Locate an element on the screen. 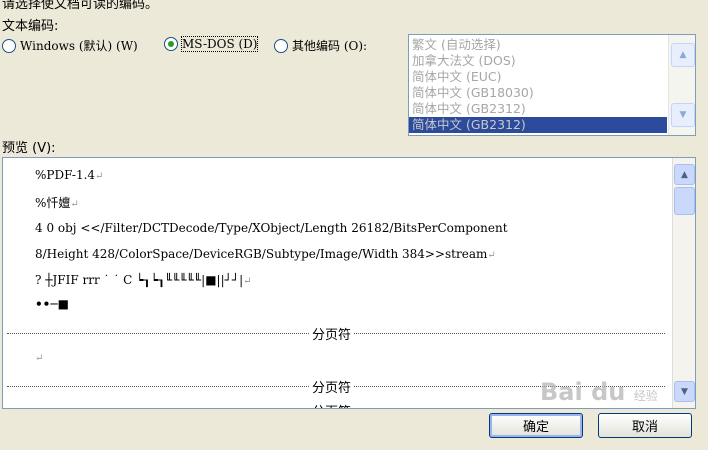  radio-windows-default: Windows (默认) (W) is located at coordinates (70, 45).